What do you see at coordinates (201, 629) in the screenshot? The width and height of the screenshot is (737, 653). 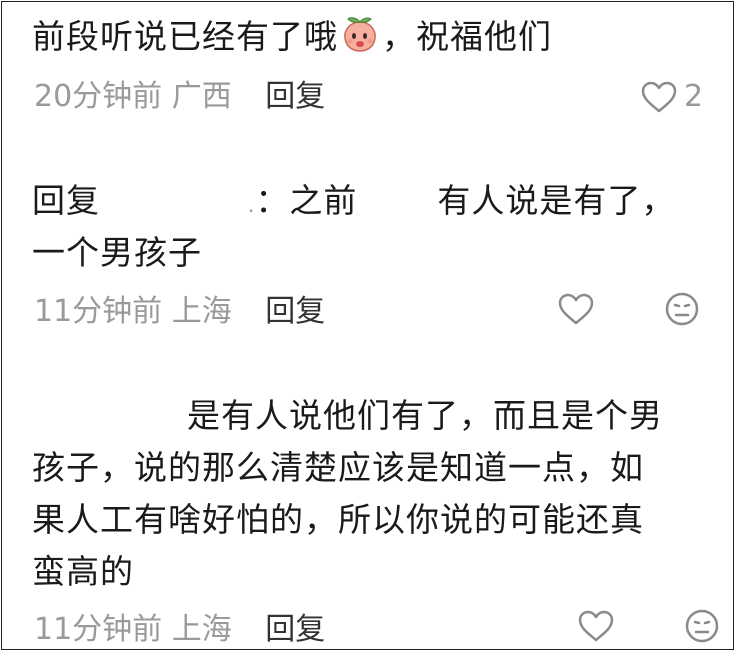 I see `comment-3-location: 上海` at bounding box center [201, 629].